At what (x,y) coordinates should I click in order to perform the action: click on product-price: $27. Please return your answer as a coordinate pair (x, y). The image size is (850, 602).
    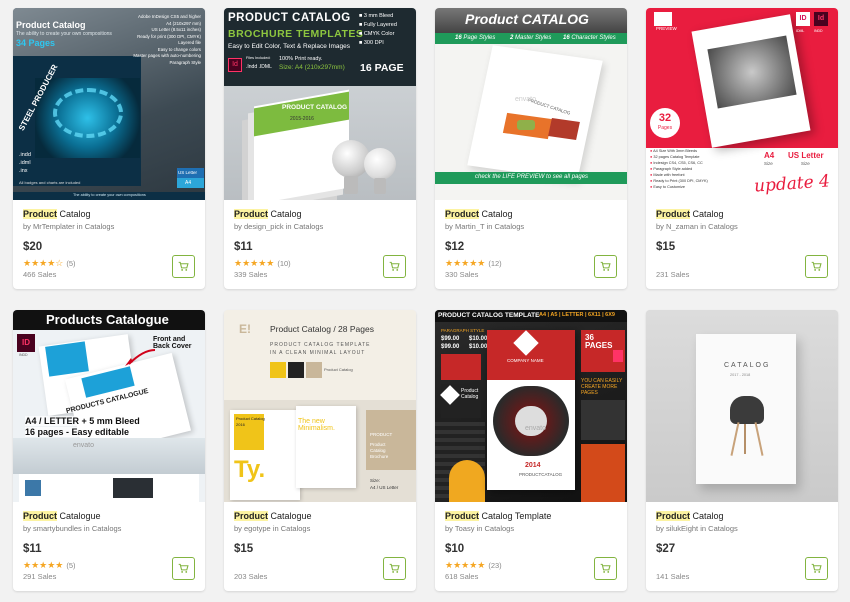
    Looking at the image, I should click on (666, 549).